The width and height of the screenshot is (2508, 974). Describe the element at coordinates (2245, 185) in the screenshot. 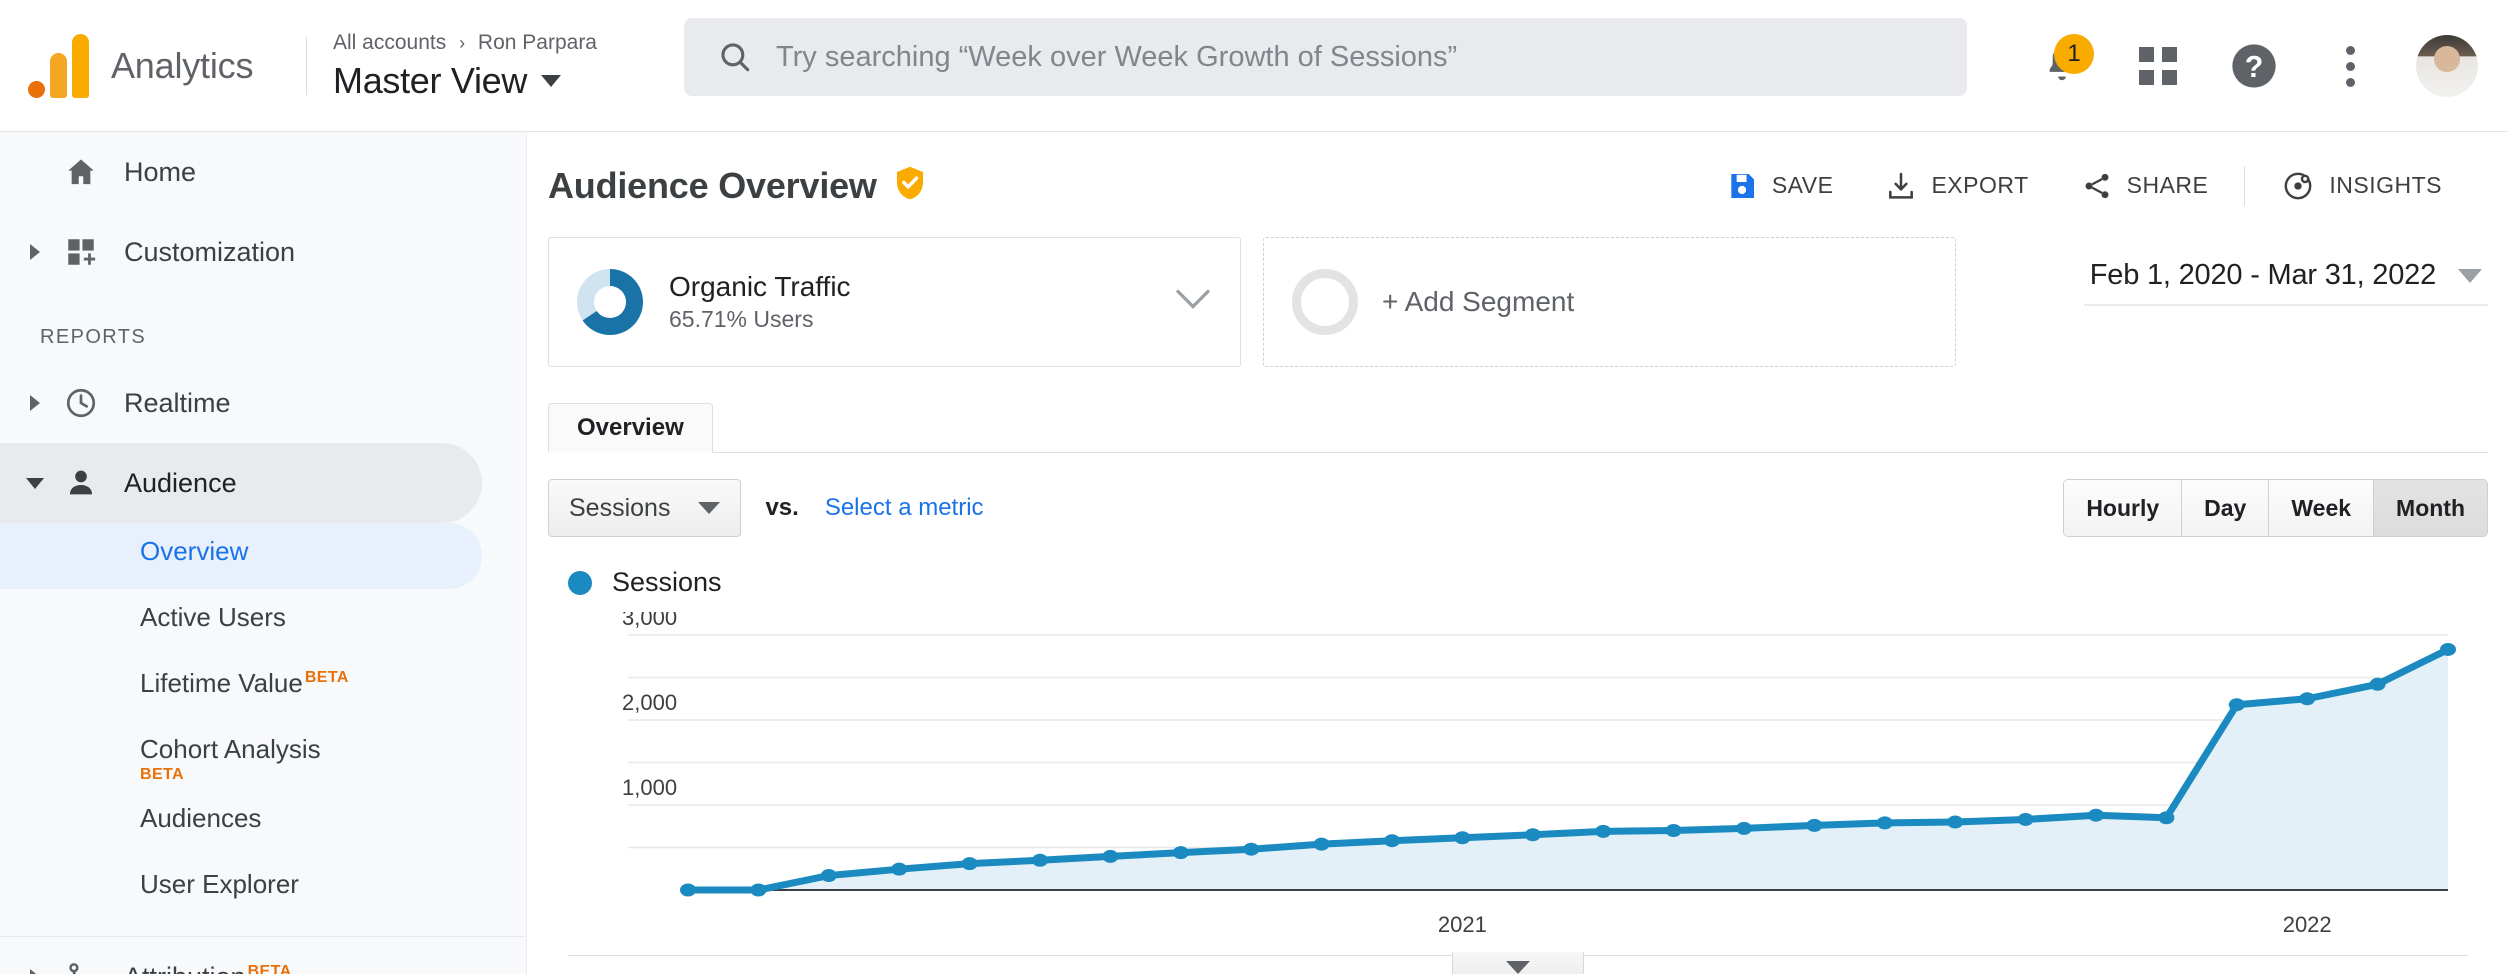

I see `action-divider` at that location.